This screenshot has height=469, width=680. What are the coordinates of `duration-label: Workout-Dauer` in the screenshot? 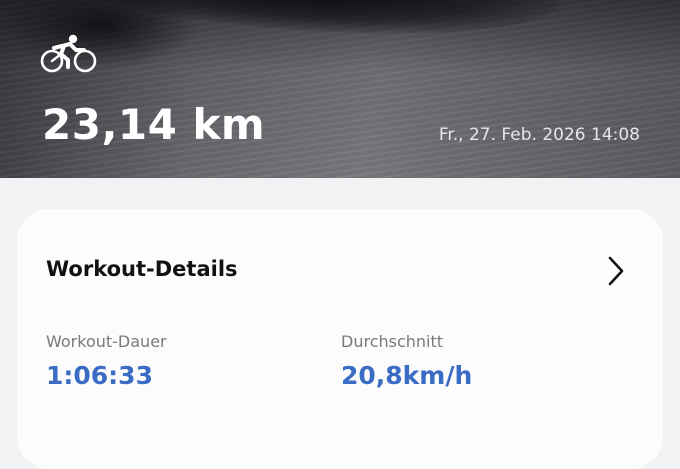 It's located at (106, 341).